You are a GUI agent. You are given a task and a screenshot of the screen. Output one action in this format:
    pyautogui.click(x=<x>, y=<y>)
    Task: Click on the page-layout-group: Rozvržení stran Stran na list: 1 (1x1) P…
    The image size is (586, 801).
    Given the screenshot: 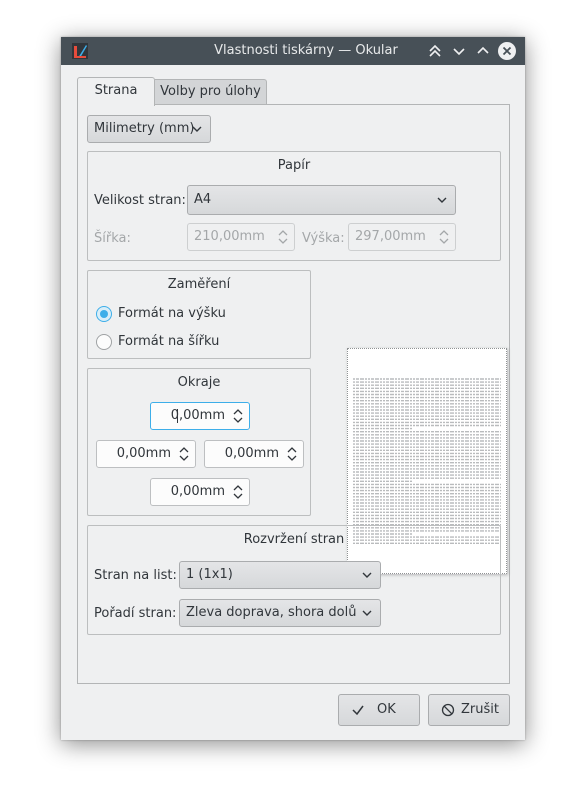 What is the action you would take?
    pyautogui.click(x=294, y=580)
    